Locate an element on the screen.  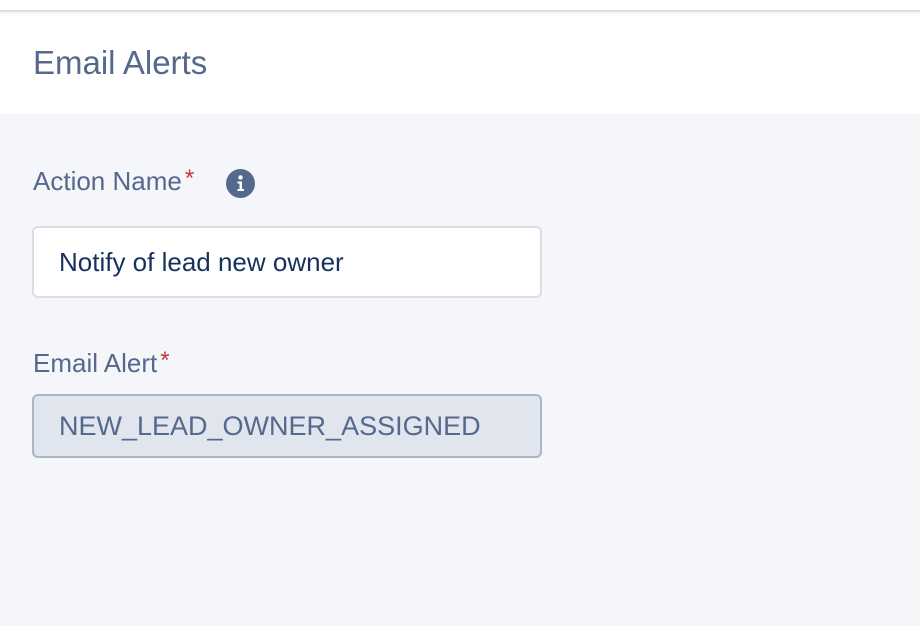
info-icon is located at coordinates (240, 183).